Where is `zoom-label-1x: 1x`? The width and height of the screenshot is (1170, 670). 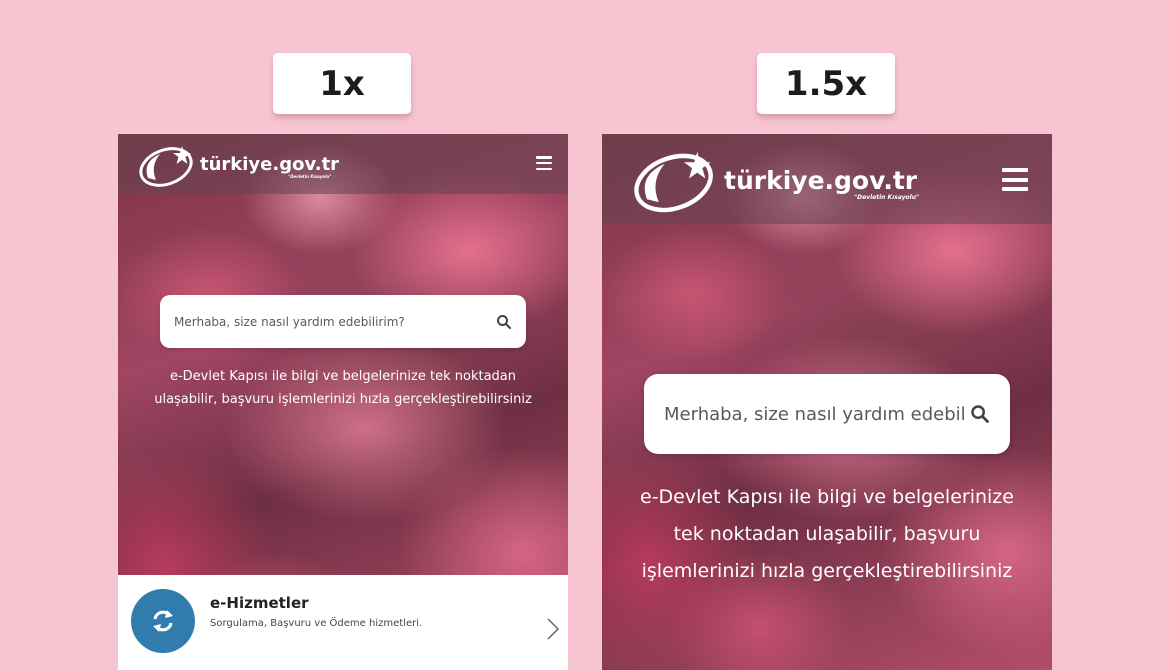
zoom-label-1x: 1x is located at coordinates (342, 83).